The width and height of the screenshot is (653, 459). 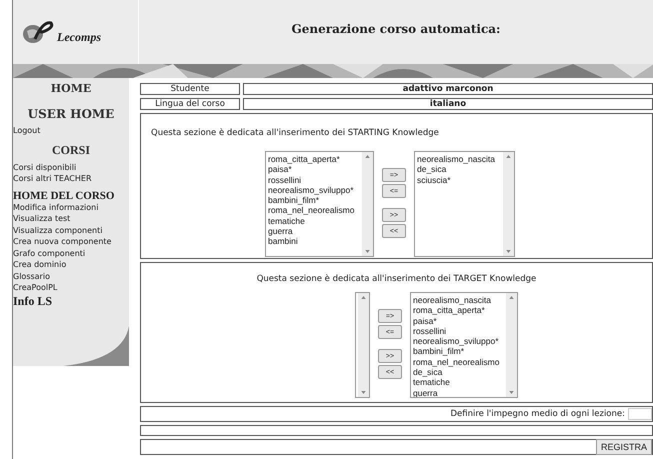 What do you see at coordinates (71, 264) in the screenshot?
I see `sidebar-link: Crea dominio` at bounding box center [71, 264].